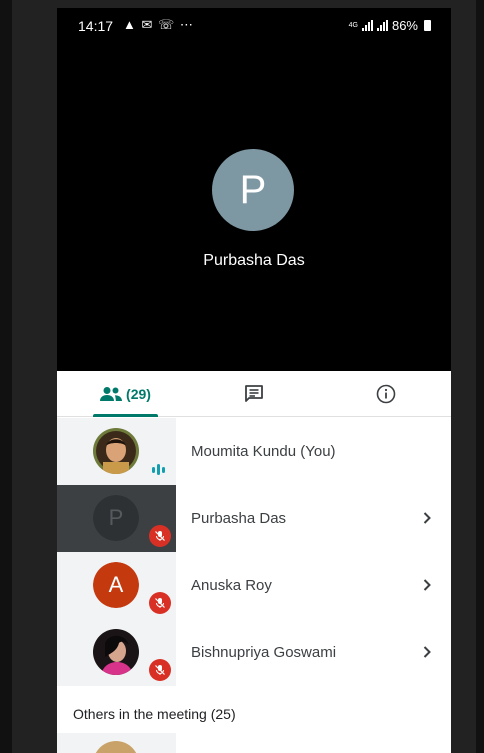  What do you see at coordinates (254, 25) in the screenshot?
I see `status-bar: 14:17 ▲ ✉ ☏ ⋯ 4G 86%` at bounding box center [254, 25].